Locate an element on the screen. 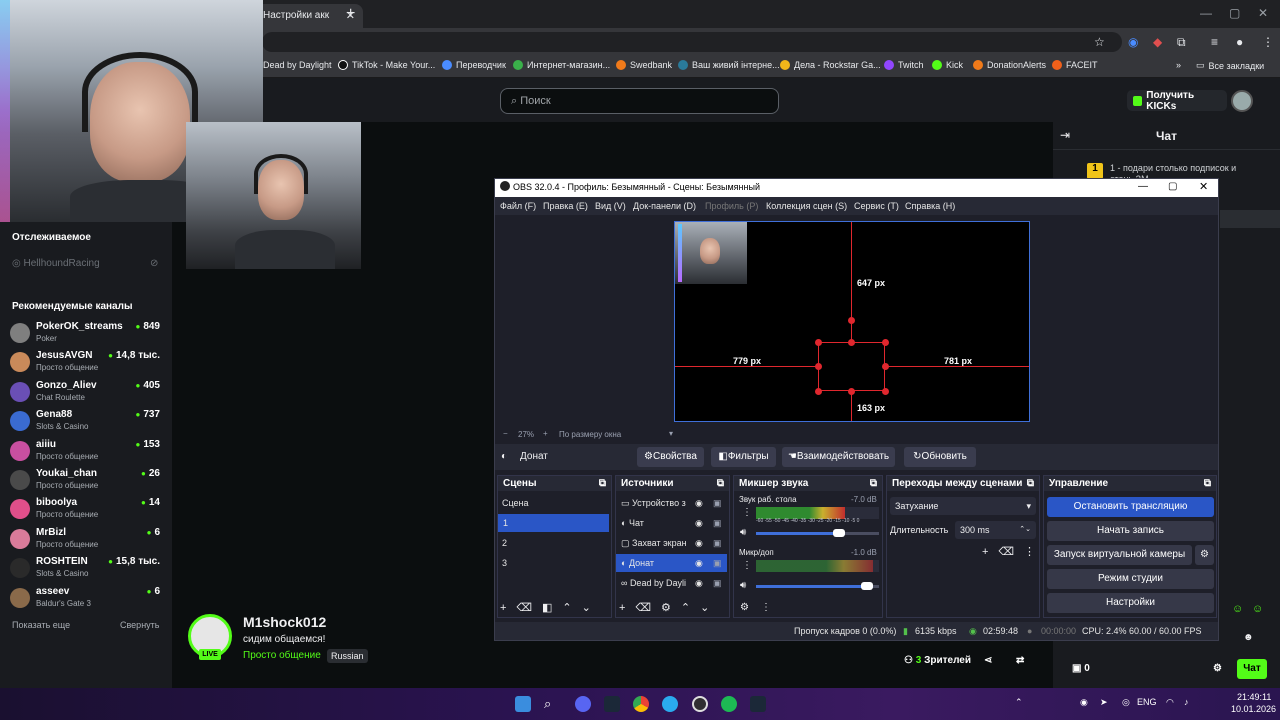 The width and height of the screenshot is (1280, 720). settings-icon: ⚙ is located at coordinates (1217, 668).